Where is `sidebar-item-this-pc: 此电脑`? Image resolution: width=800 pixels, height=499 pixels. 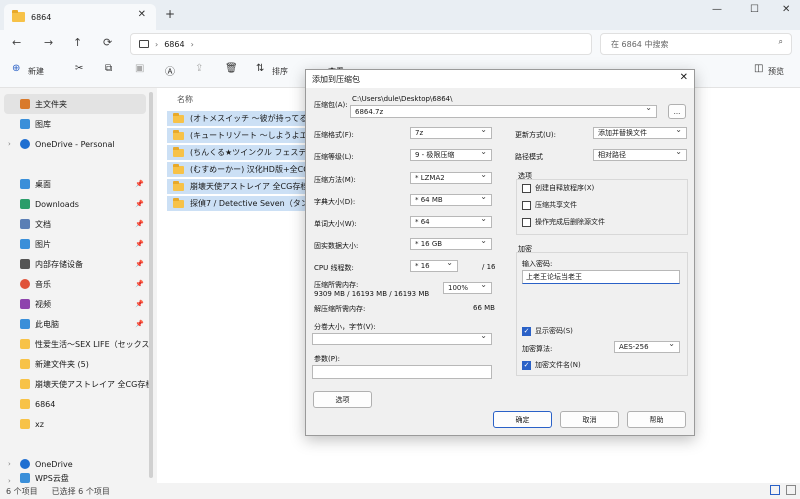
sidebar-item-this-pc: 此电脑 is located at coordinates (85, 324).